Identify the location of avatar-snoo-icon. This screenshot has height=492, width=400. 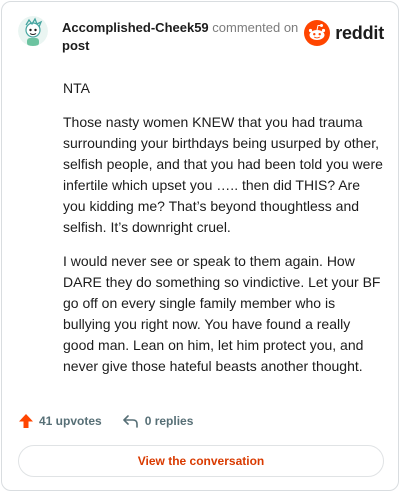
(33, 31).